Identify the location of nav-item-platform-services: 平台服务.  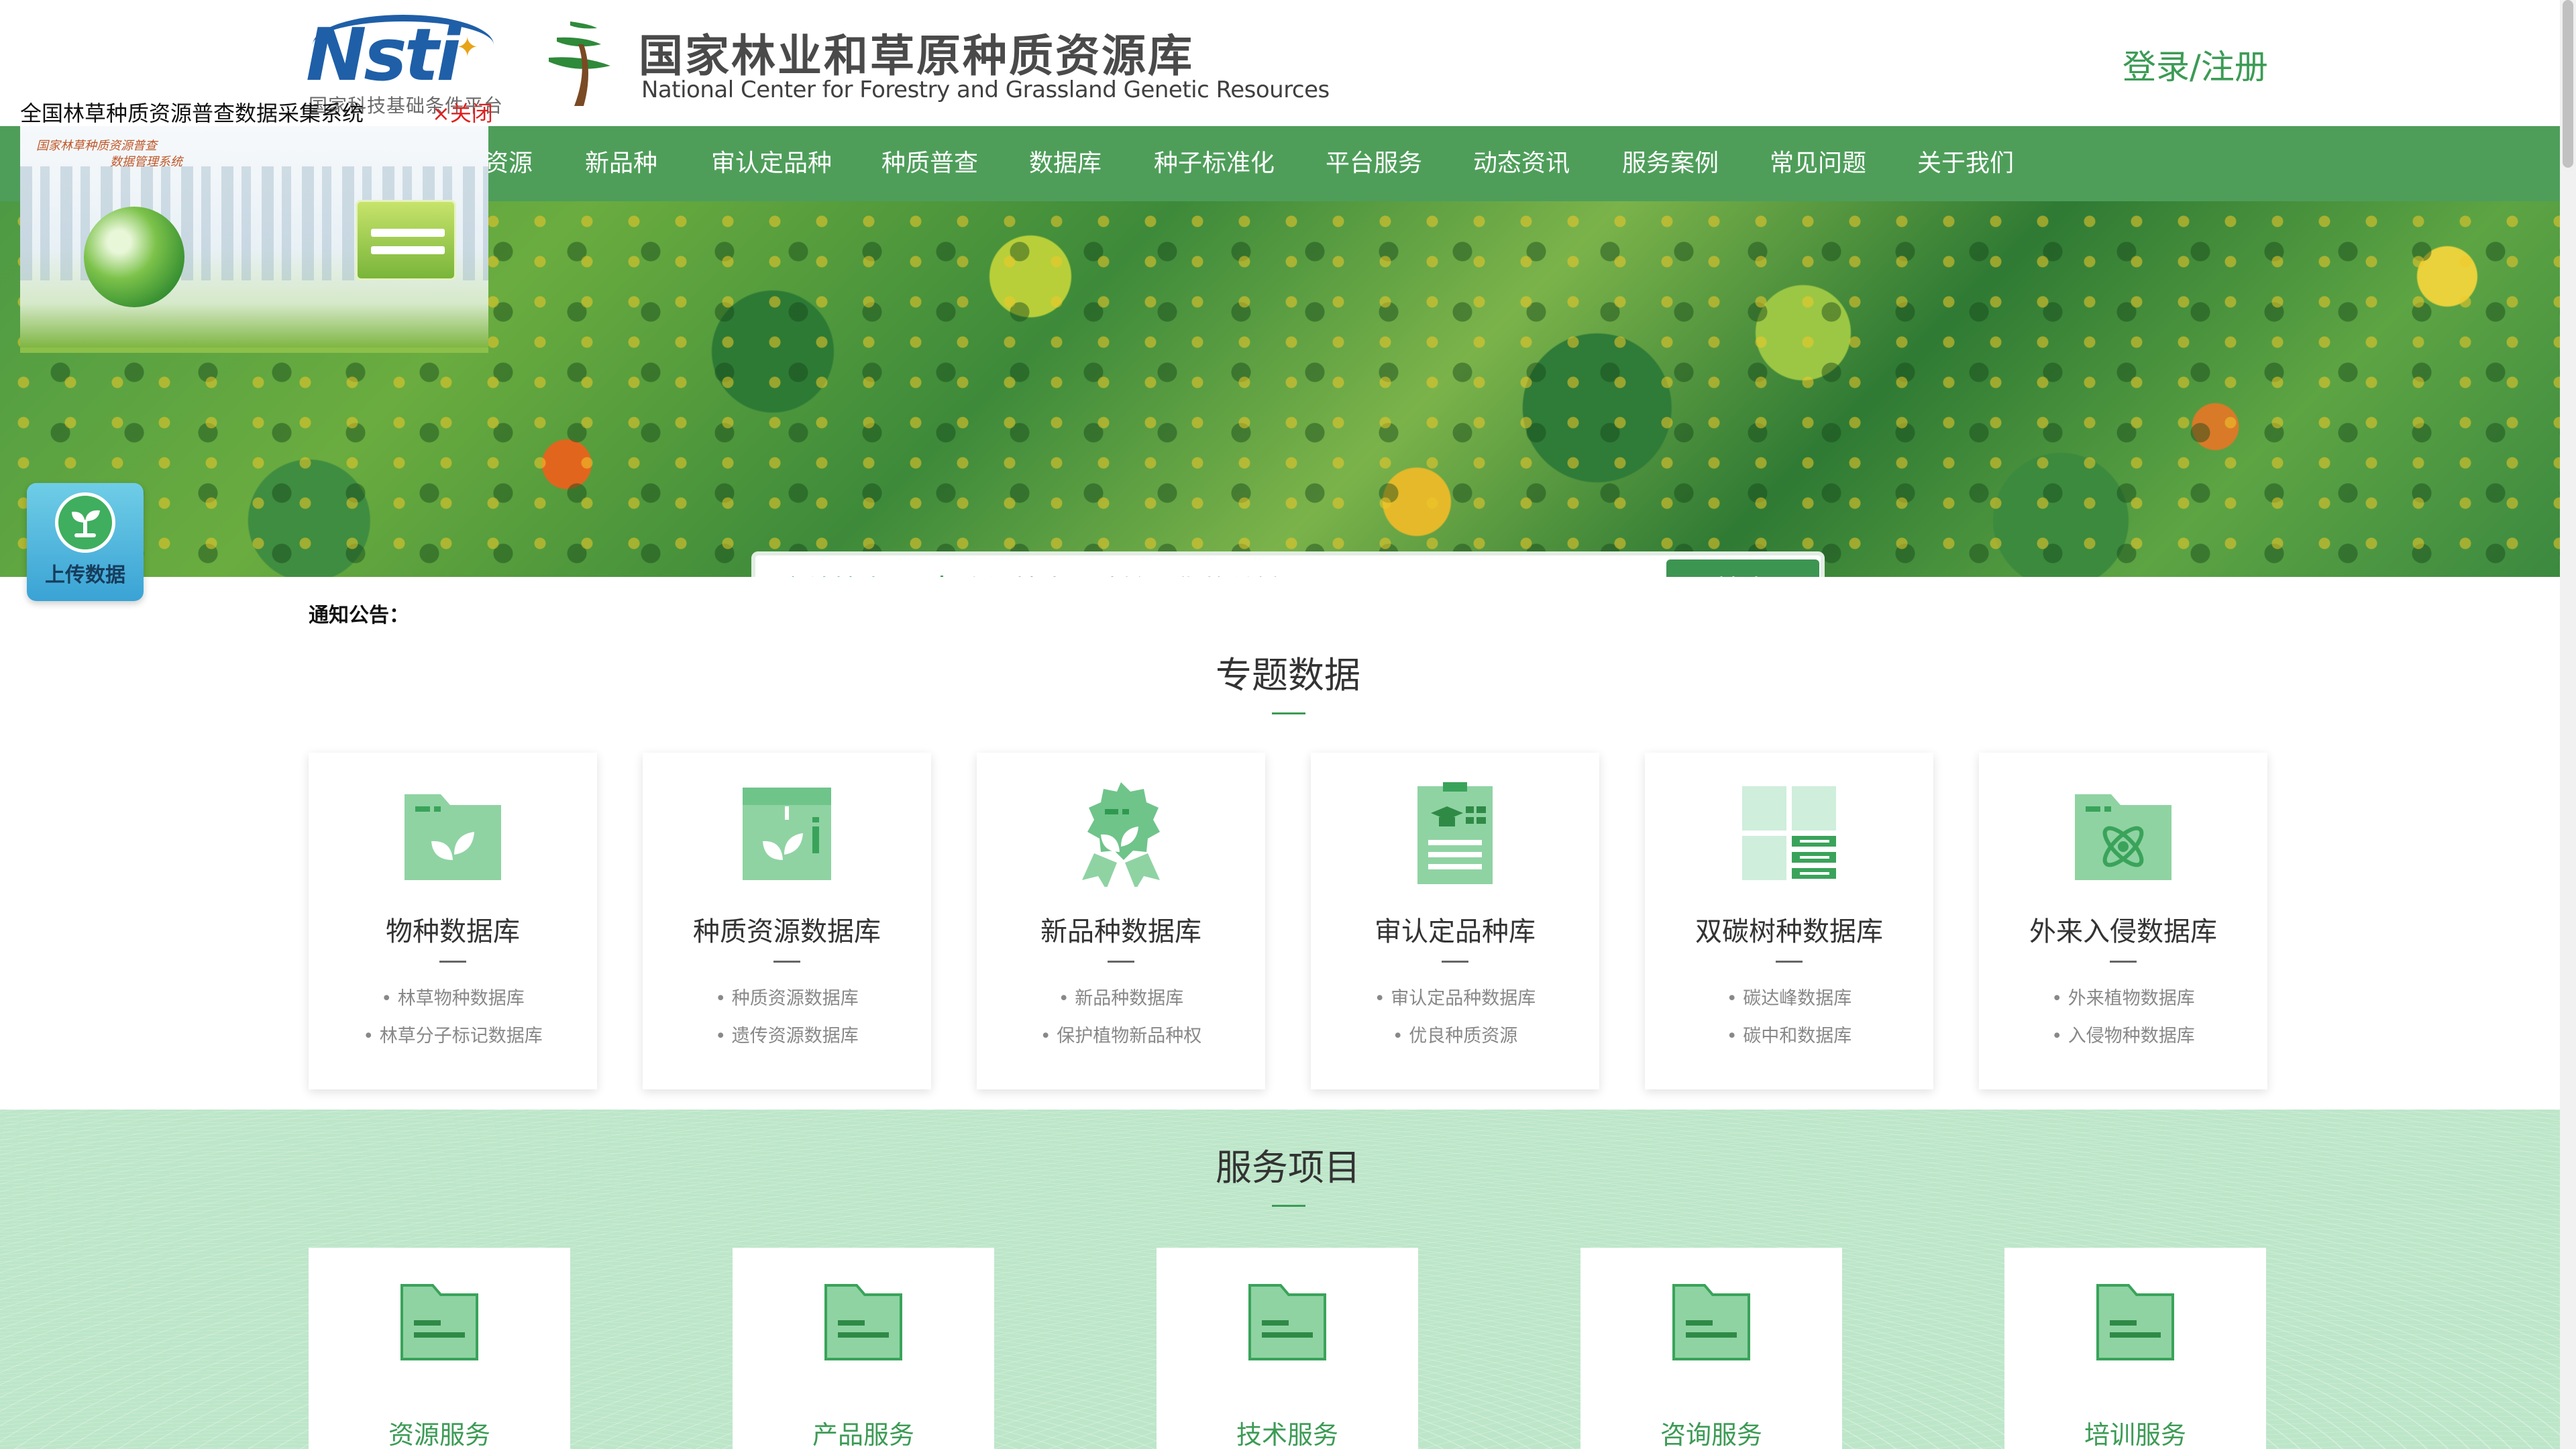
(1374, 163).